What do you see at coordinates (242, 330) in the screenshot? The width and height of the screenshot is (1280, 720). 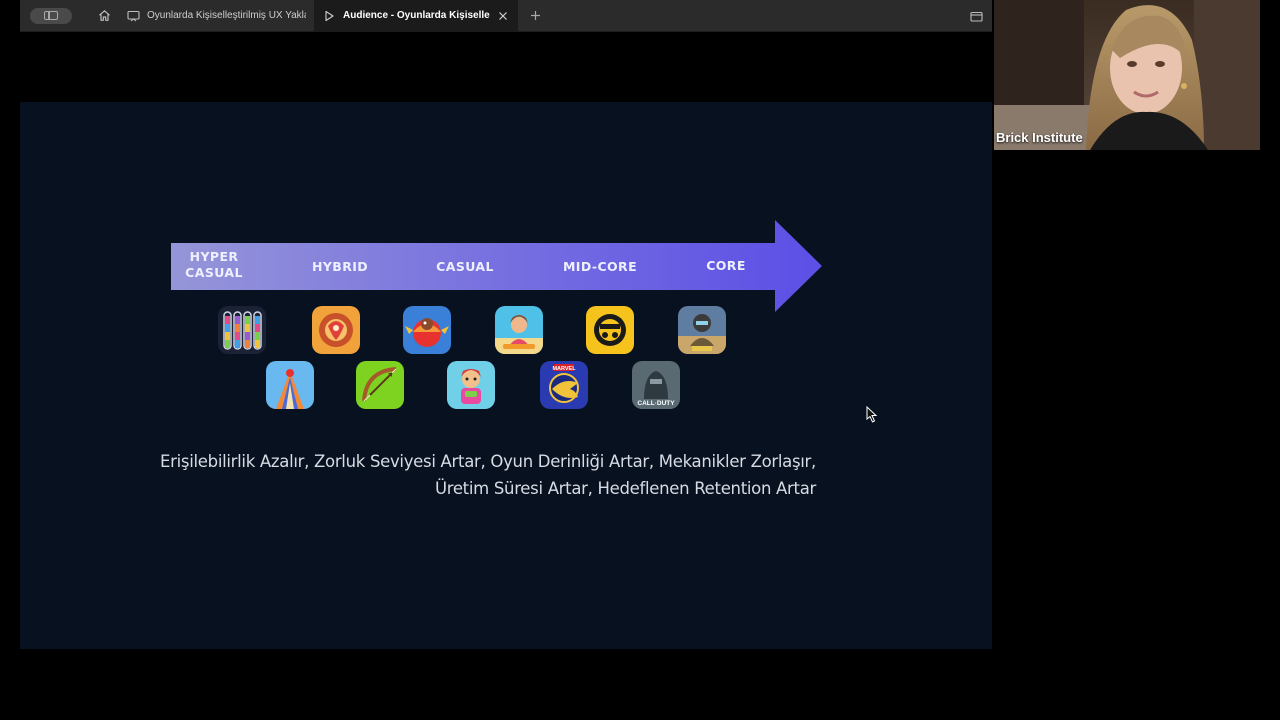 I see `water-sort-game-icon` at bounding box center [242, 330].